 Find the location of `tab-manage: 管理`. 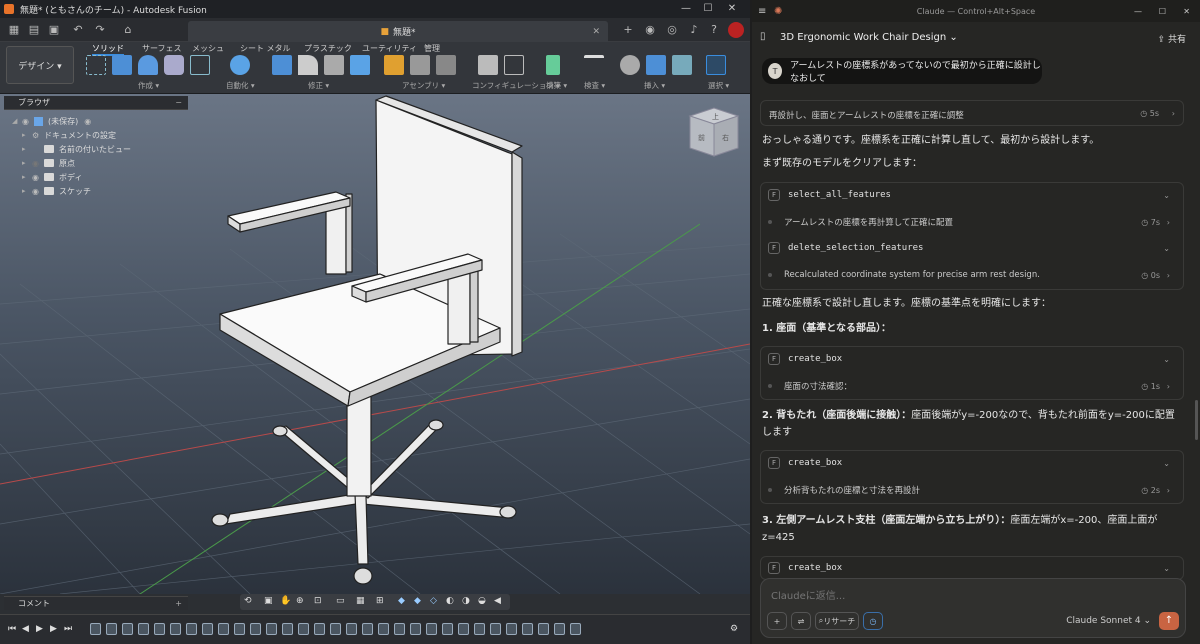

tab-manage: 管理 is located at coordinates (432, 48).